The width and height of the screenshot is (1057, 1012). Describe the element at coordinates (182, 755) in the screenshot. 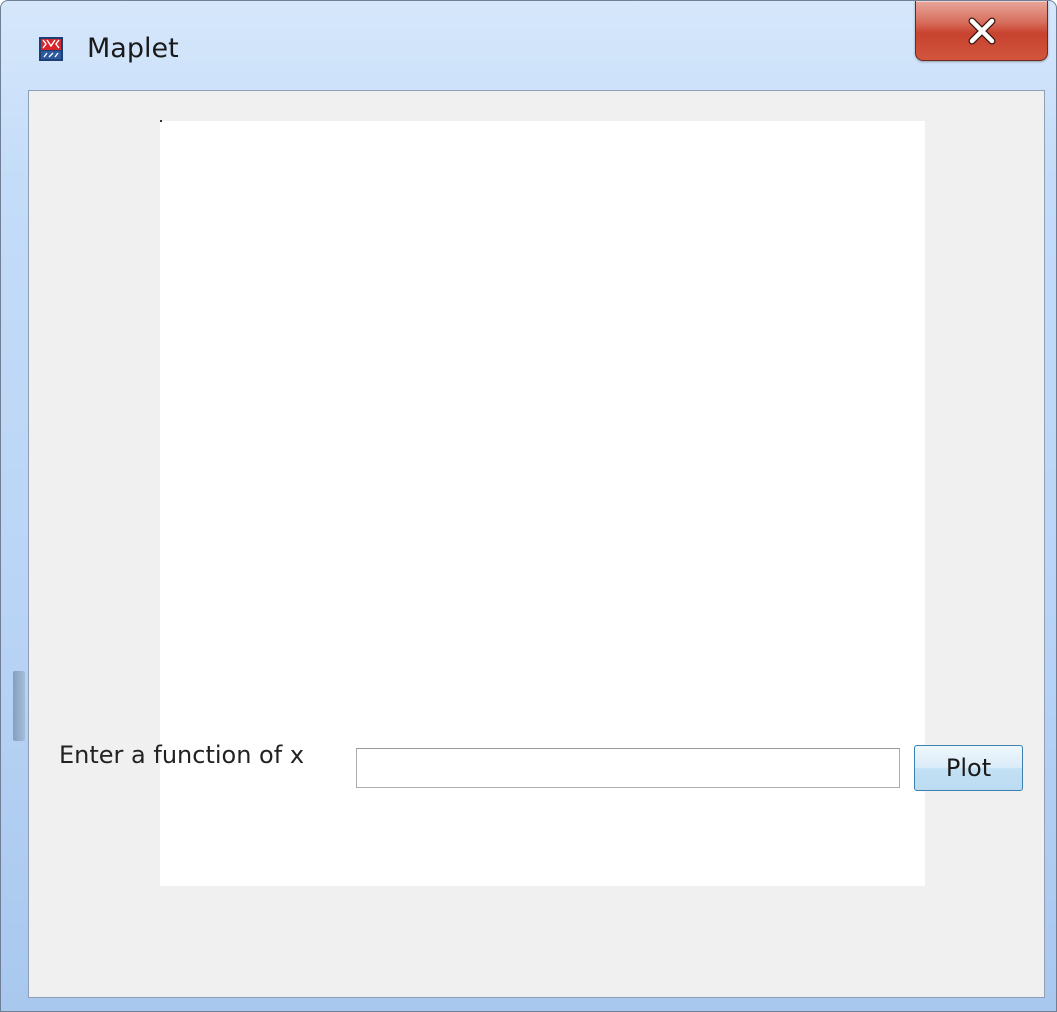

I see `function-label: Enter a function of x` at that location.